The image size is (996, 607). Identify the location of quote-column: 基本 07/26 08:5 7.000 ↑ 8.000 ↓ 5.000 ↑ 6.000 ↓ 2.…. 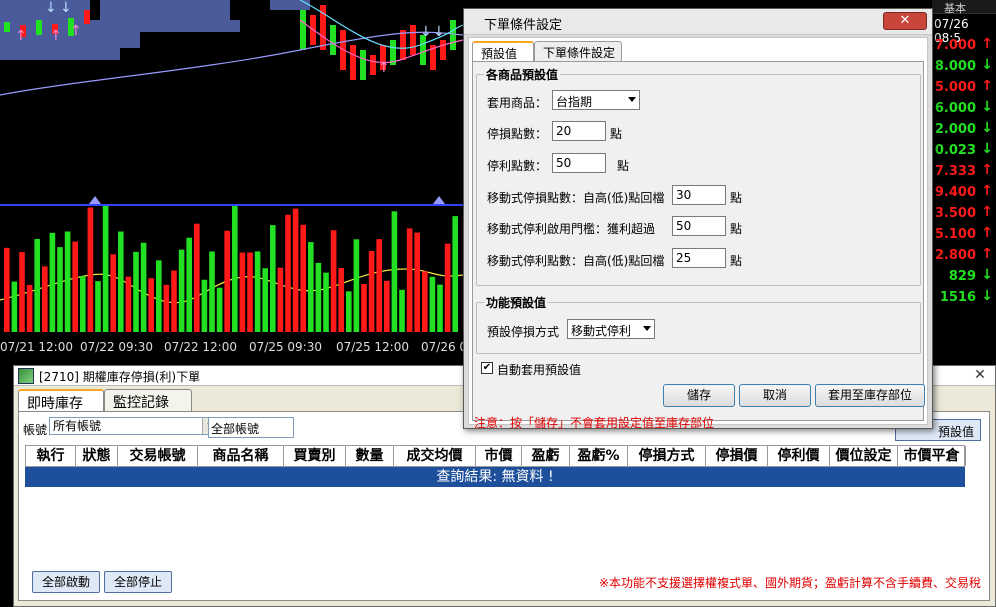
(964, 165).